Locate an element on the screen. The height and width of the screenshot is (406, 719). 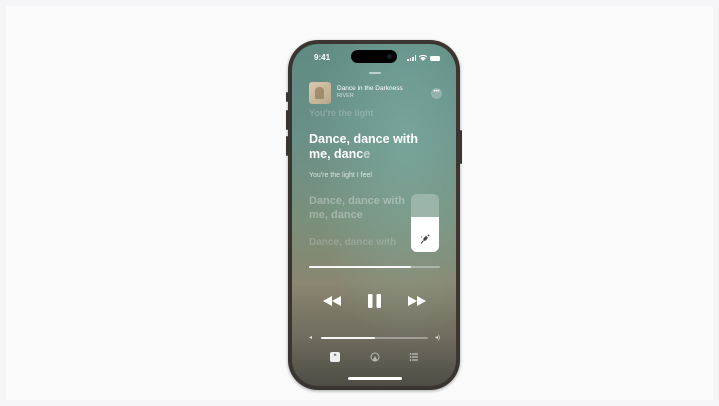
battery-icon is located at coordinates (435, 58).